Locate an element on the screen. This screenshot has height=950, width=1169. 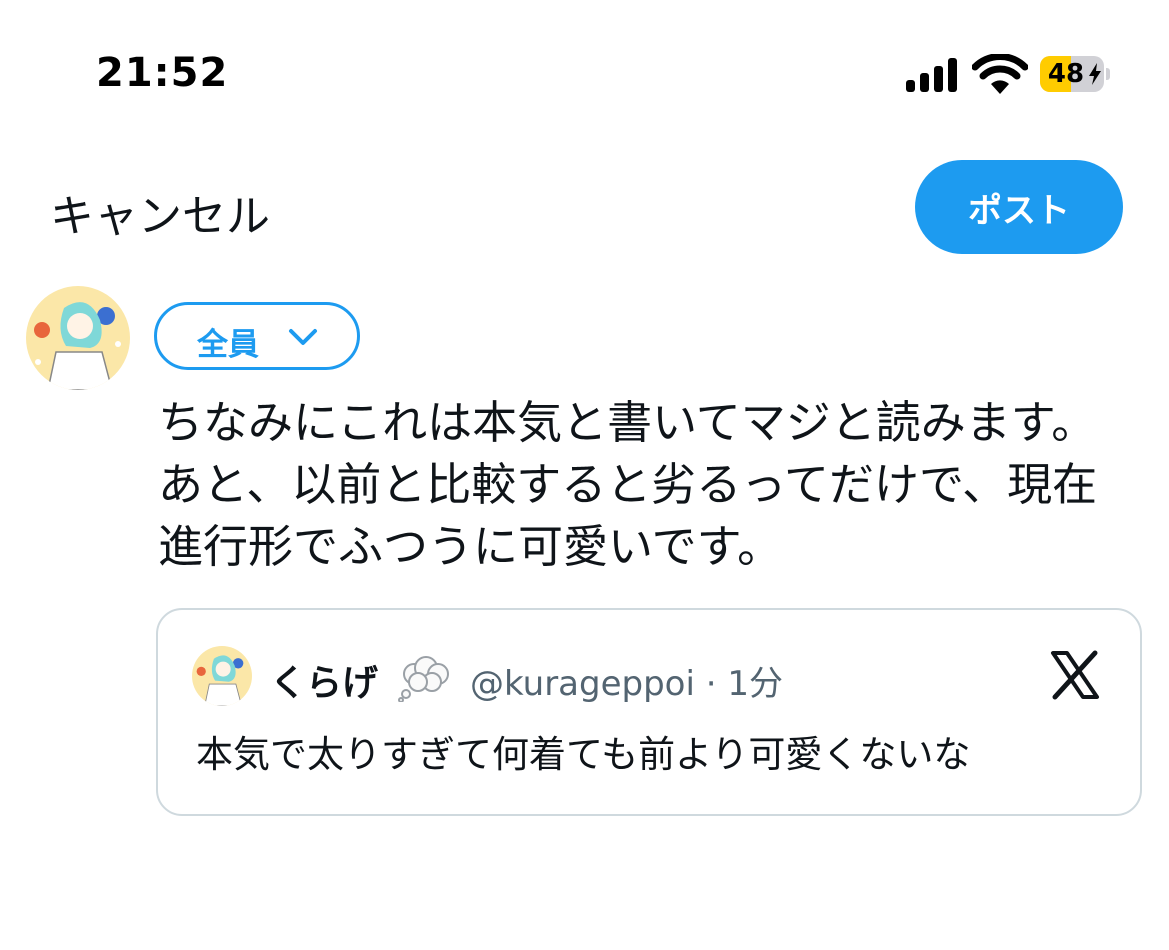
battery-icon: 48 is located at coordinates (1075, 74).